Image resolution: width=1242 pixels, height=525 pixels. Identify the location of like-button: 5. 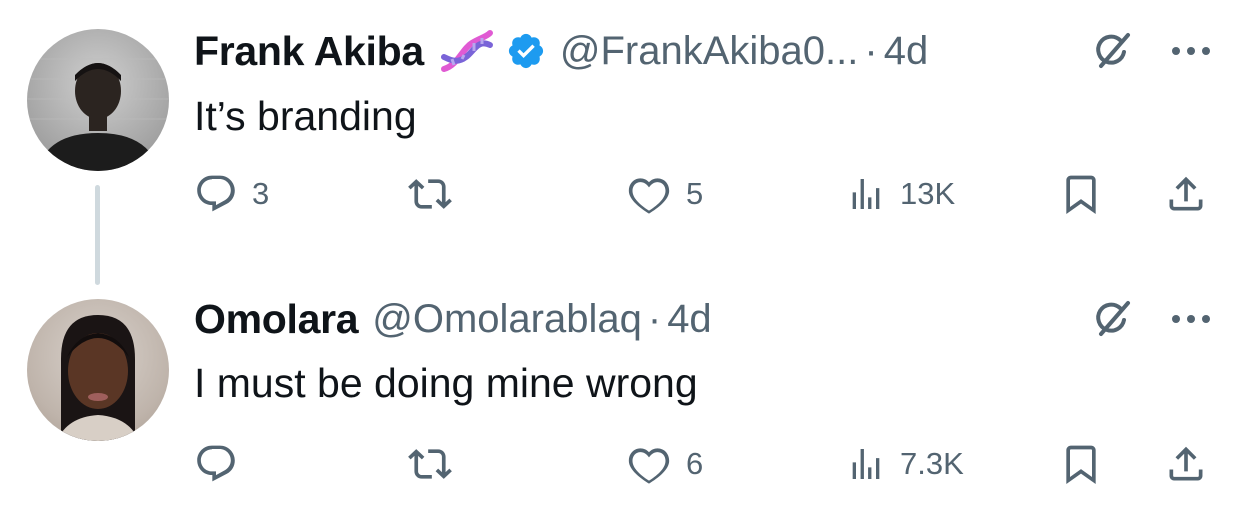
(664, 194).